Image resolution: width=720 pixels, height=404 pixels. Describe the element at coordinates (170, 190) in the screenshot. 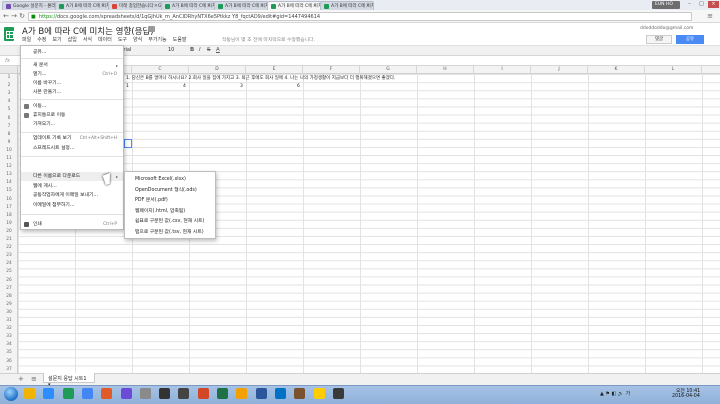

I see `download-format-item: OpenDocument 형식(.ods)` at that location.